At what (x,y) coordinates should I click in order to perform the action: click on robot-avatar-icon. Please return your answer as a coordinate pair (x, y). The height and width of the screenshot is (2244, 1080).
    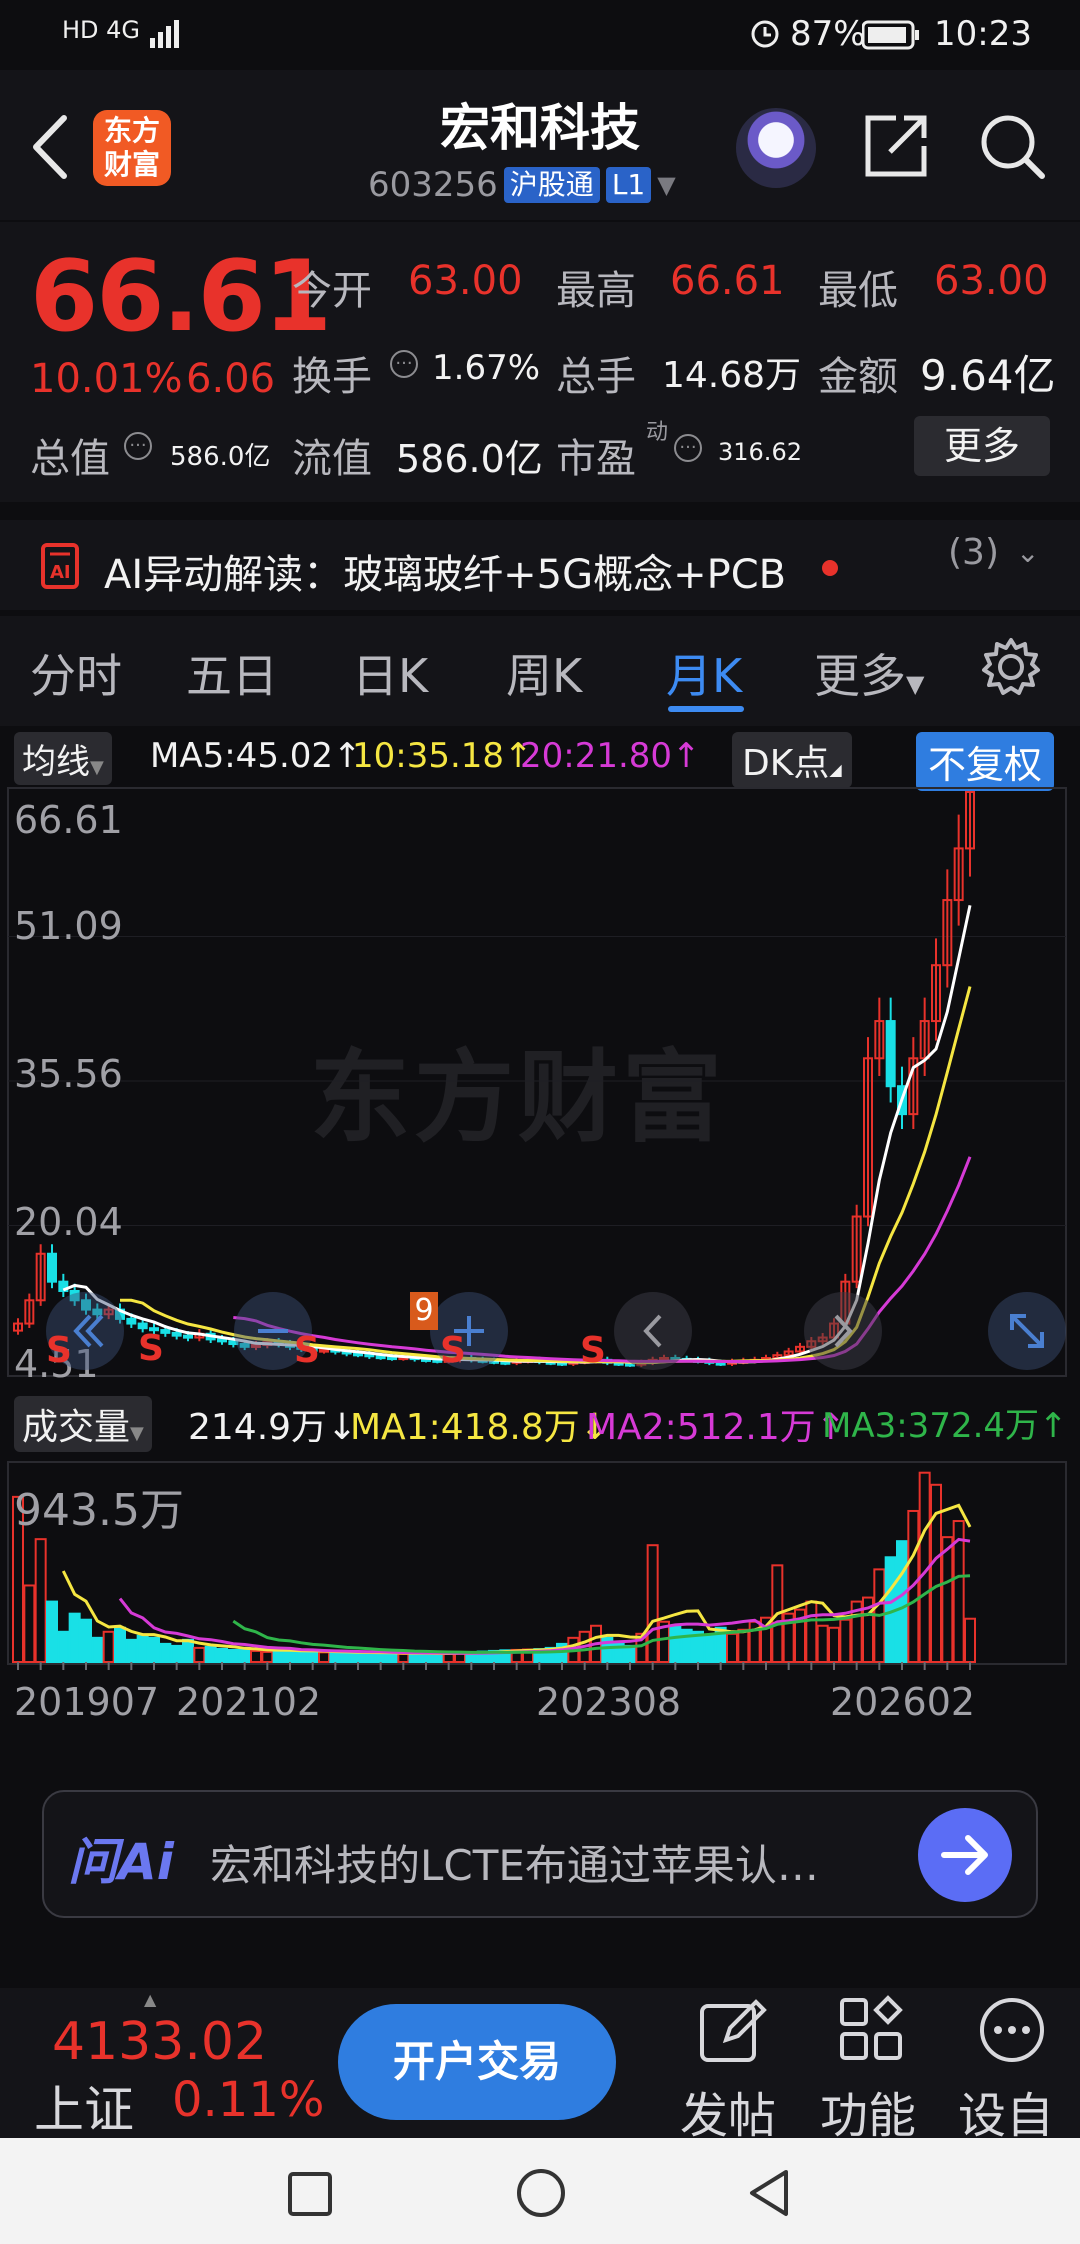
    Looking at the image, I should click on (776, 148).